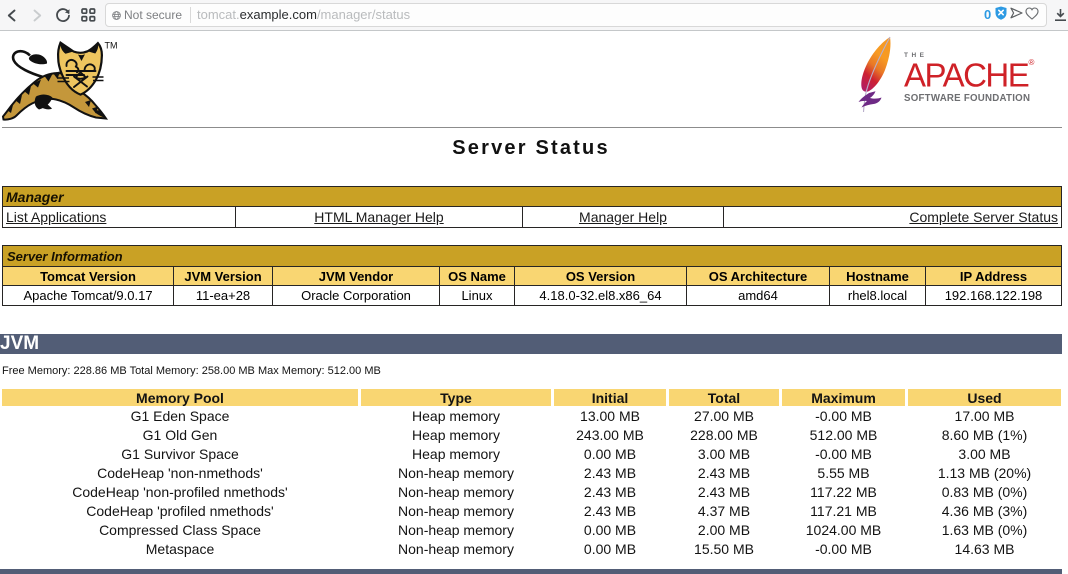 The width and height of the screenshot is (1068, 574). Describe the element at coordinates (967, 98) in the screenshot. I see `svg-text: SOFTWARE FOUNDATION` at that location.